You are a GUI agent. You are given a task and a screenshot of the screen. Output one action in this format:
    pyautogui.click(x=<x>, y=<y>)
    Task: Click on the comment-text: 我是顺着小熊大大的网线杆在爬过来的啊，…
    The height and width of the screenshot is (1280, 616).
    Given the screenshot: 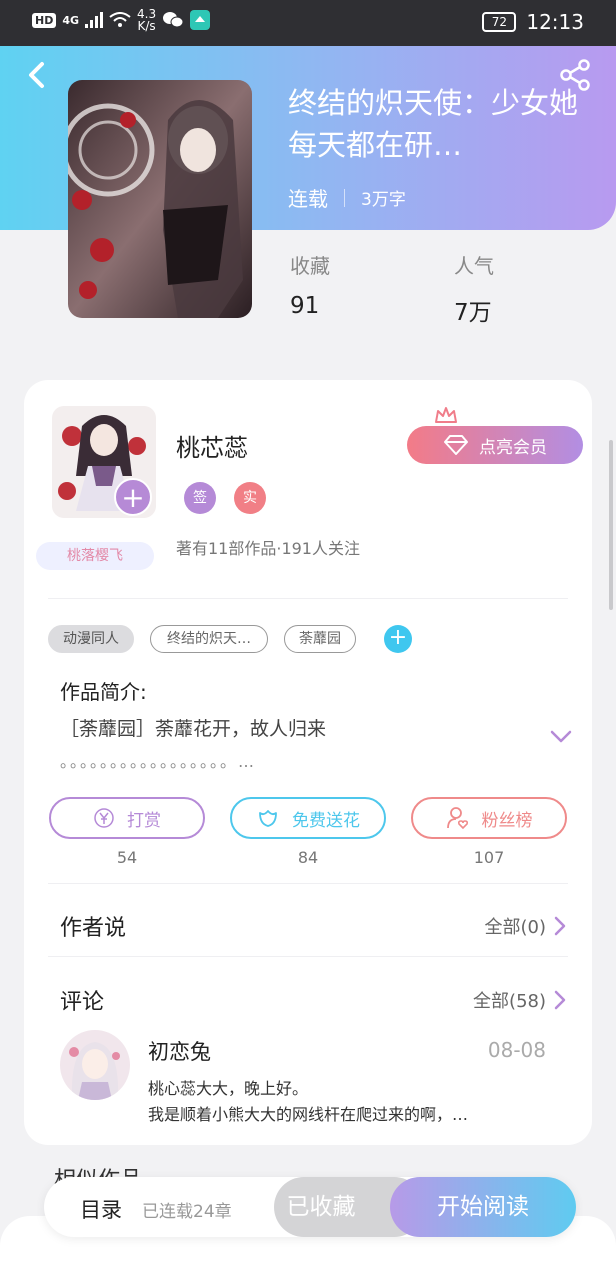 What is the action you would take?
    pyautogui.click(x=308, y=1114)
    